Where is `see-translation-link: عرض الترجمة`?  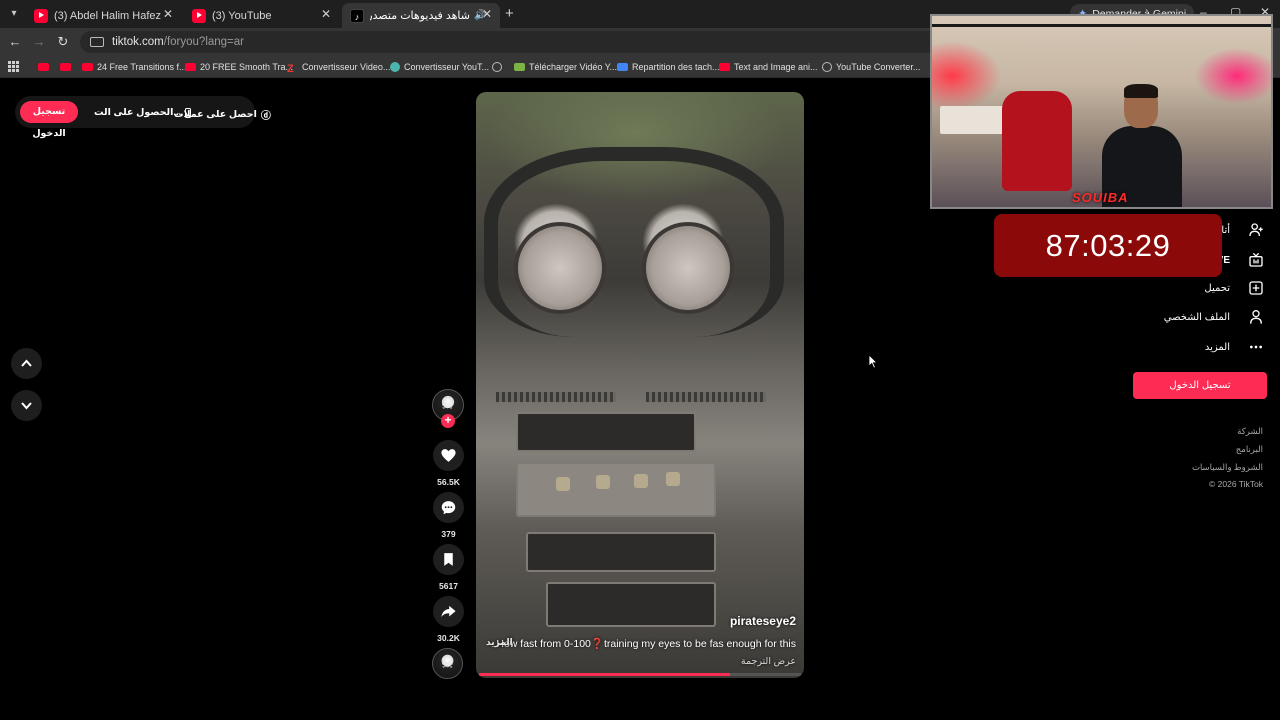
see-translation-link: عرض الترجمة is located at coordinates (768, 661).